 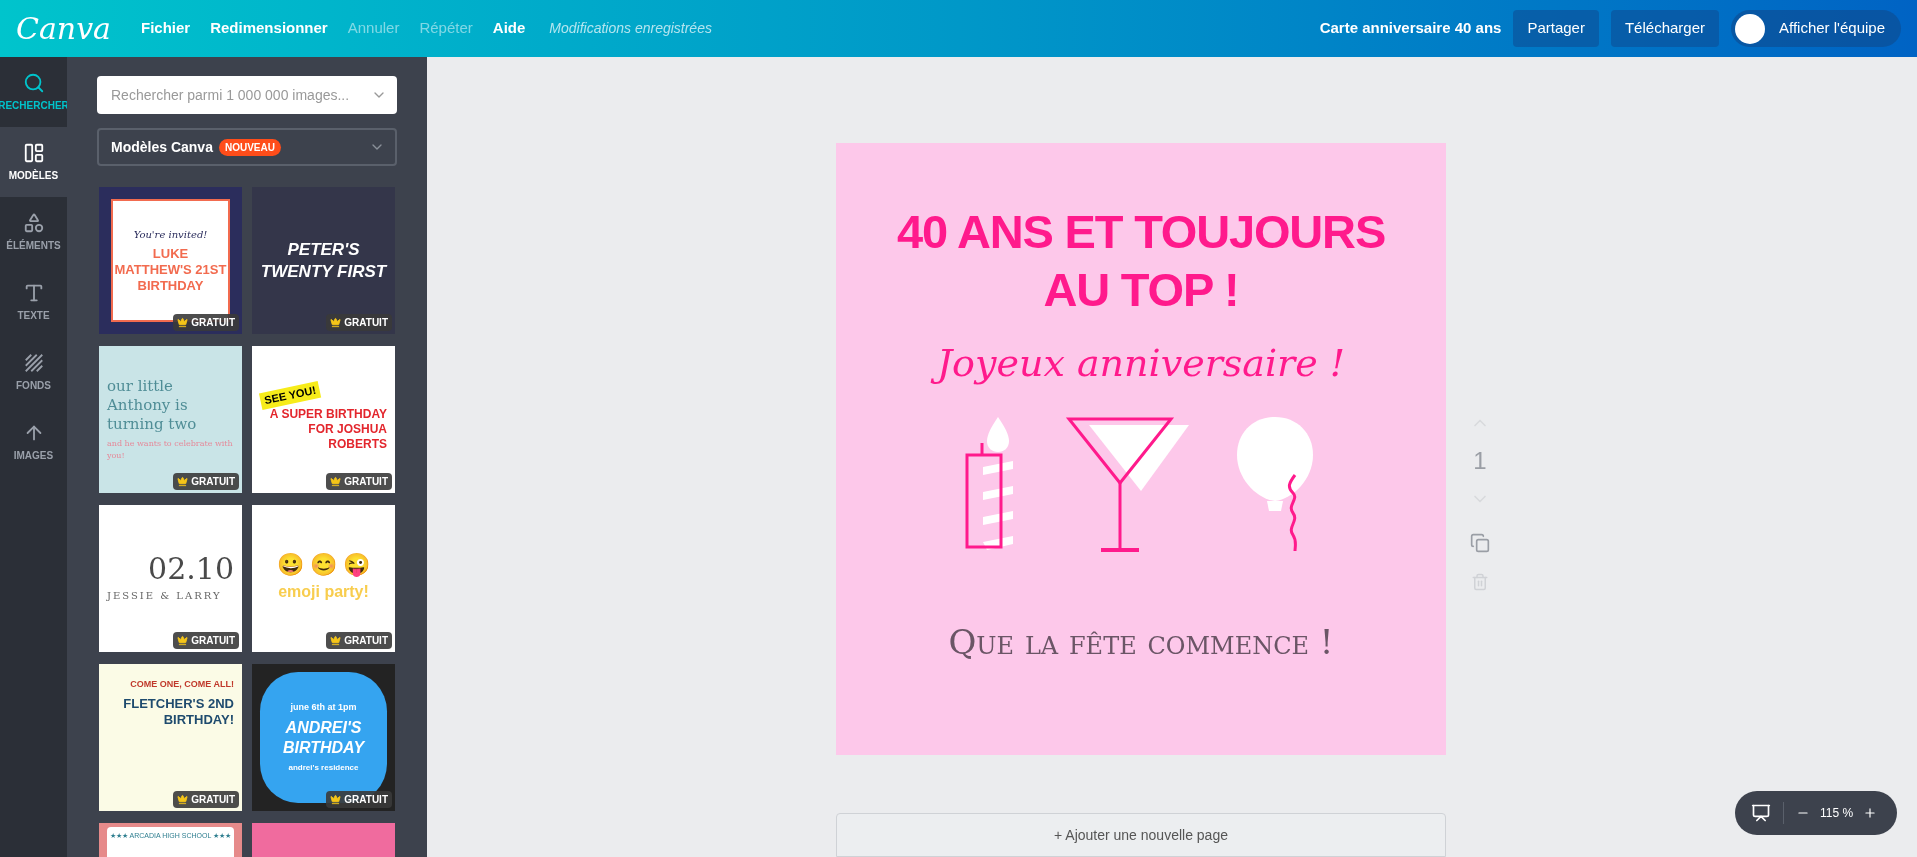 What do you see at coordinates (1141, 835) in the screenshot?
I see `add-page-button: + Ajouter une nouvelle page` at bounding box center [1141, 835].